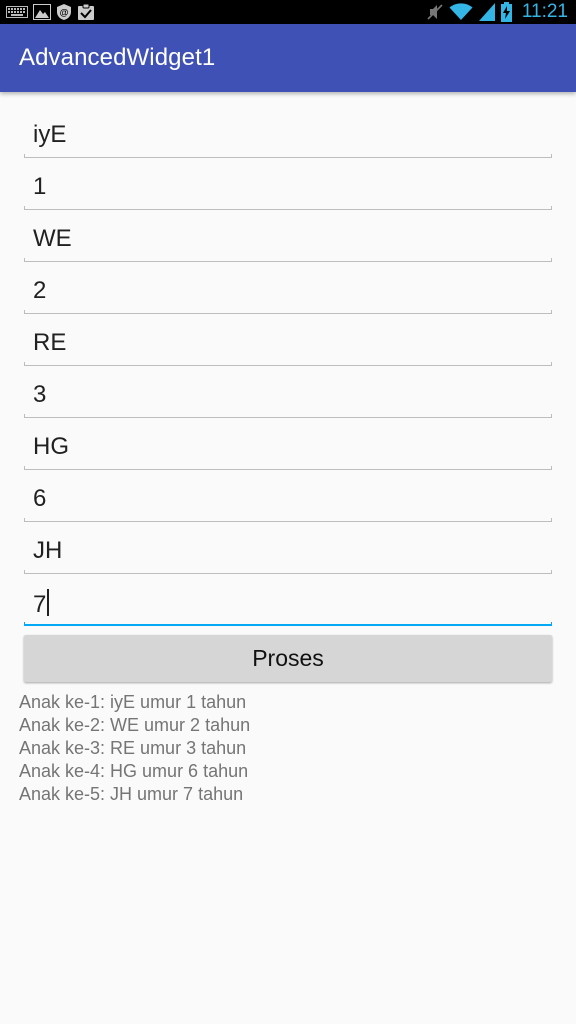 The width and height of the screenshot is (576, 1024). What do you see at coordinates (48, 602) in the screenshot?
I see `text-cursor` at bounding box center [48, 602].